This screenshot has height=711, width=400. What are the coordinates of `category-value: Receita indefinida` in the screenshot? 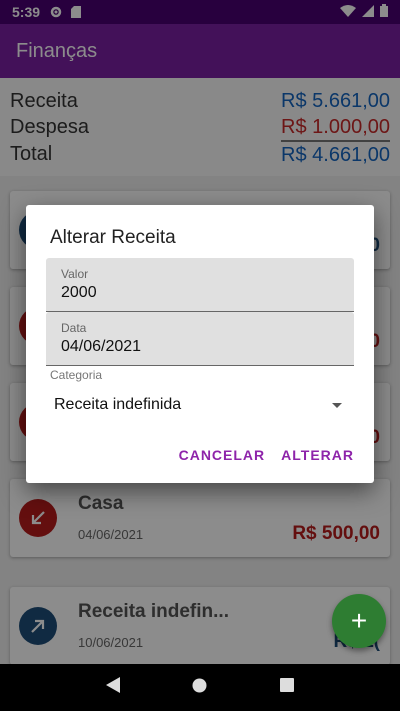 It's located at (118, 404).